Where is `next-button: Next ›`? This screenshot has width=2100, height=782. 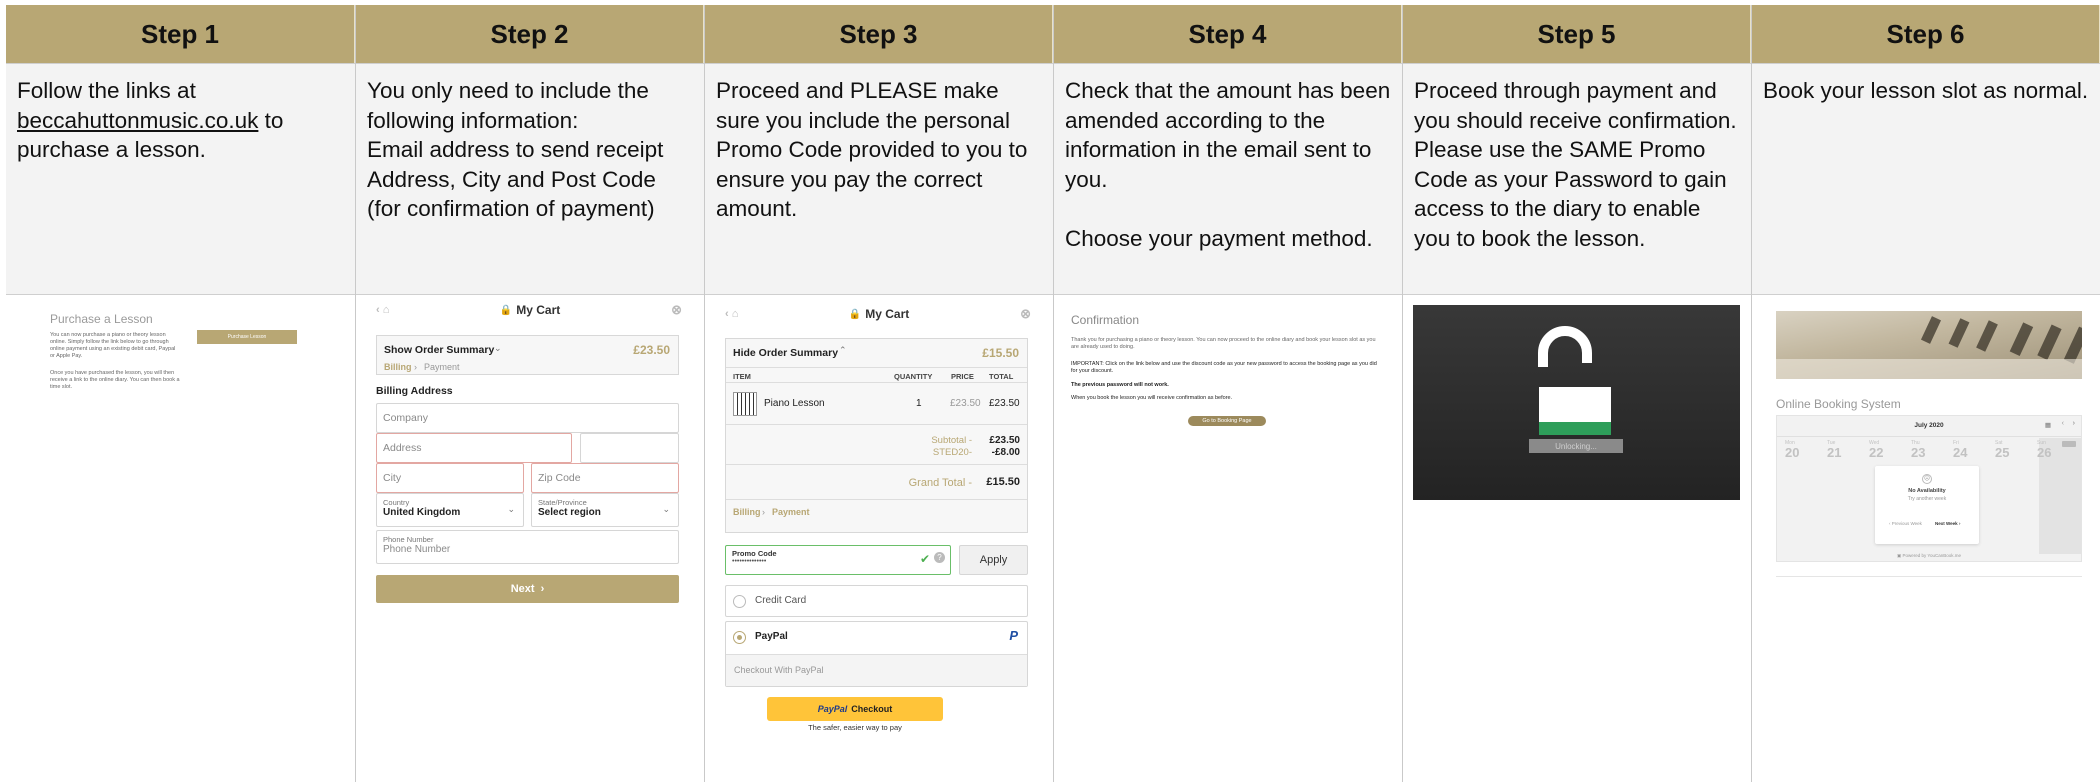
next-button: Next › is located at coordinates (527, 589).